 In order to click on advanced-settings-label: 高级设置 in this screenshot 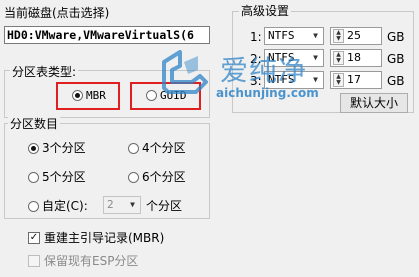, I will do `click(265, 11)`.